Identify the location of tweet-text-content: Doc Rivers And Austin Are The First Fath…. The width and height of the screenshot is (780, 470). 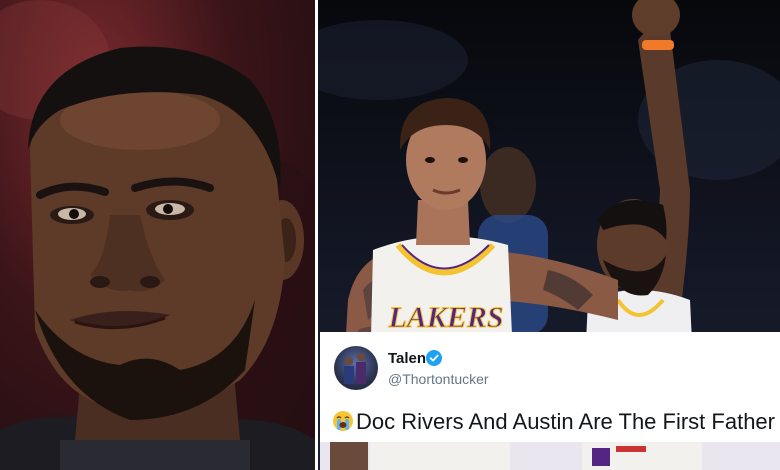
(568, 421).